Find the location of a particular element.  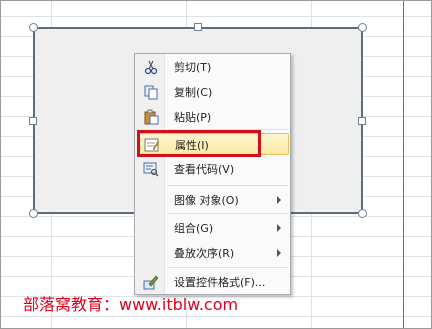

menu-item-view-code: 查看代码(V) is located at coordinates (213, 169).